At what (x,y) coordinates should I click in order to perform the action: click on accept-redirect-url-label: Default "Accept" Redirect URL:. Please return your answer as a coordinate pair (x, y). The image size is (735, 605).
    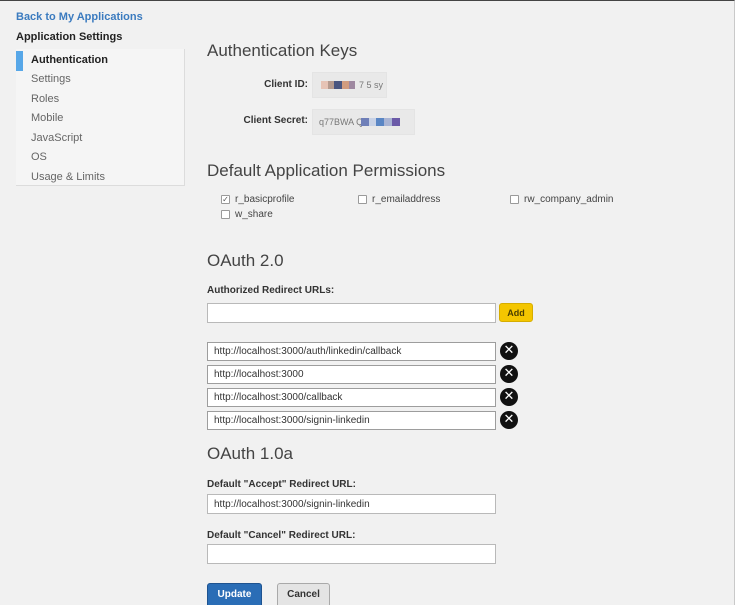
    Looking at the image, I should click on (281, 484).